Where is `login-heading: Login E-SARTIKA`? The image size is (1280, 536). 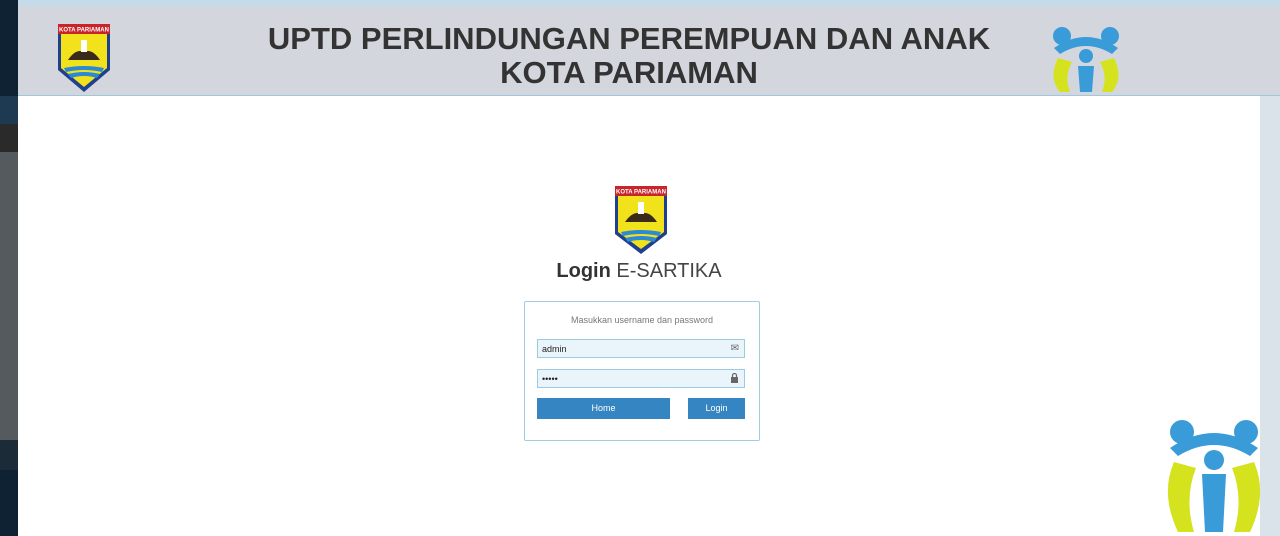 login-heading: Login E-SARTIKA is located at coordinates (639, 271).